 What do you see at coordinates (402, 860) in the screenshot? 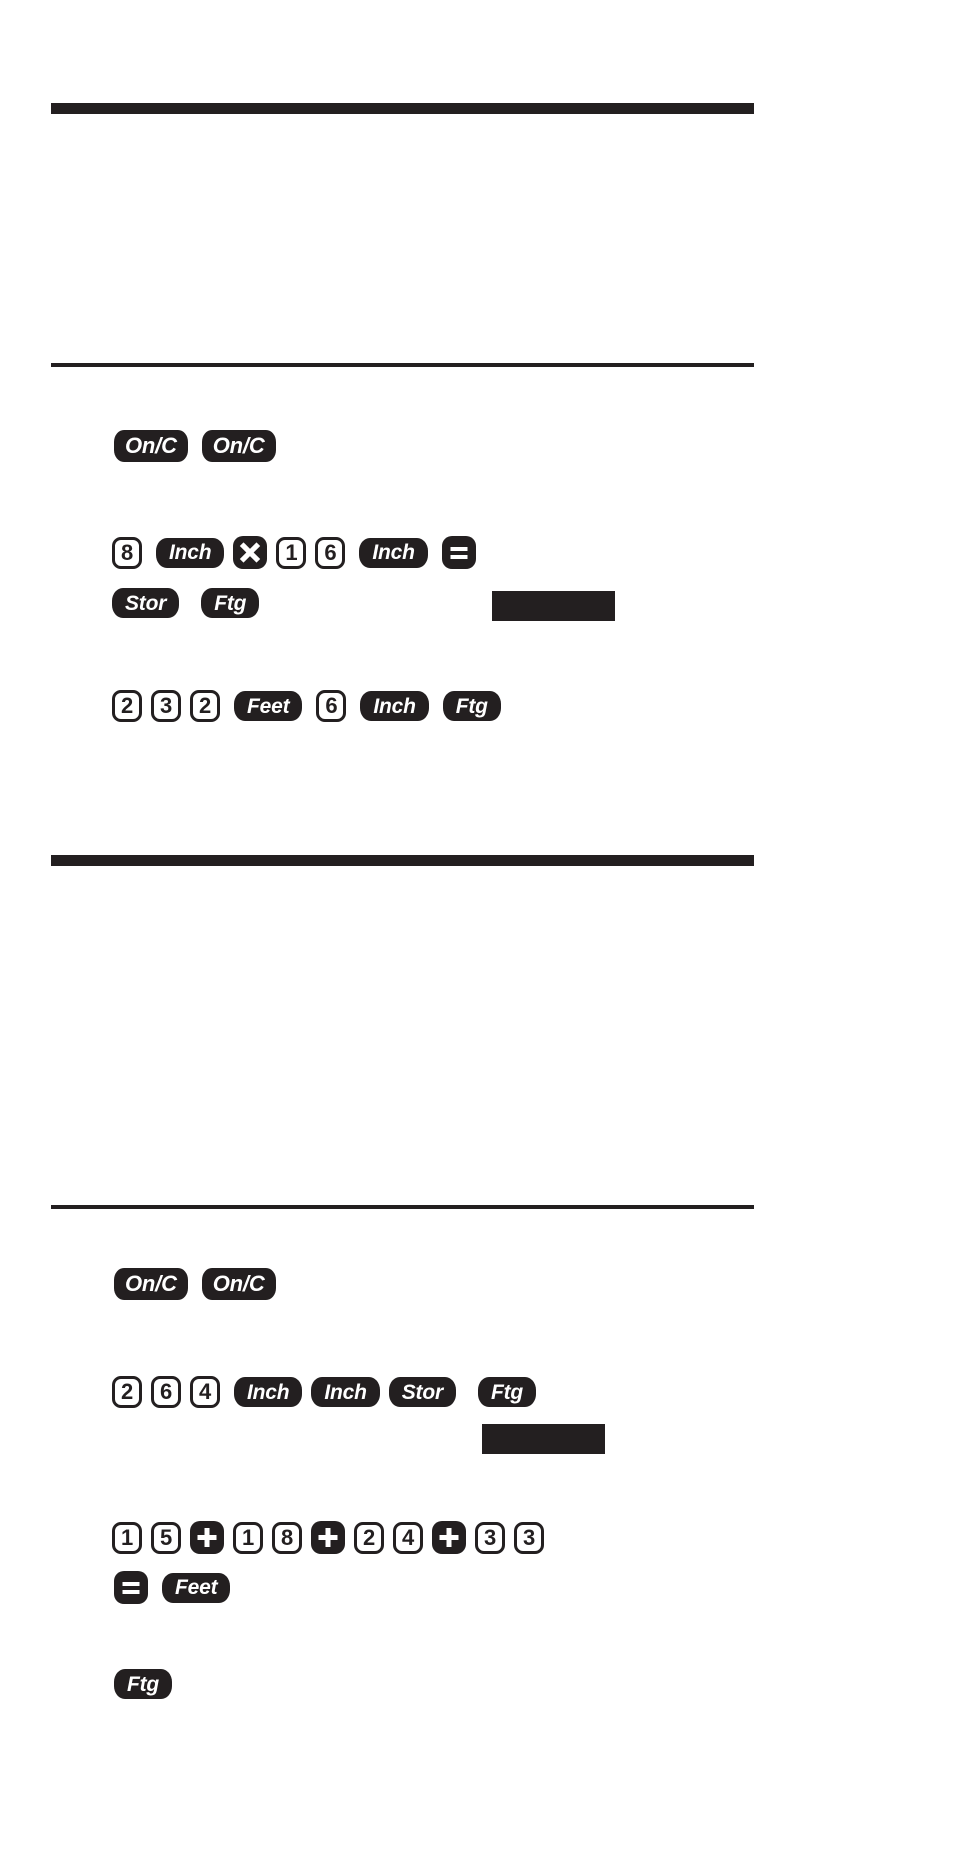
I see `section2-thick-rule` at bounding box center [402, 860].